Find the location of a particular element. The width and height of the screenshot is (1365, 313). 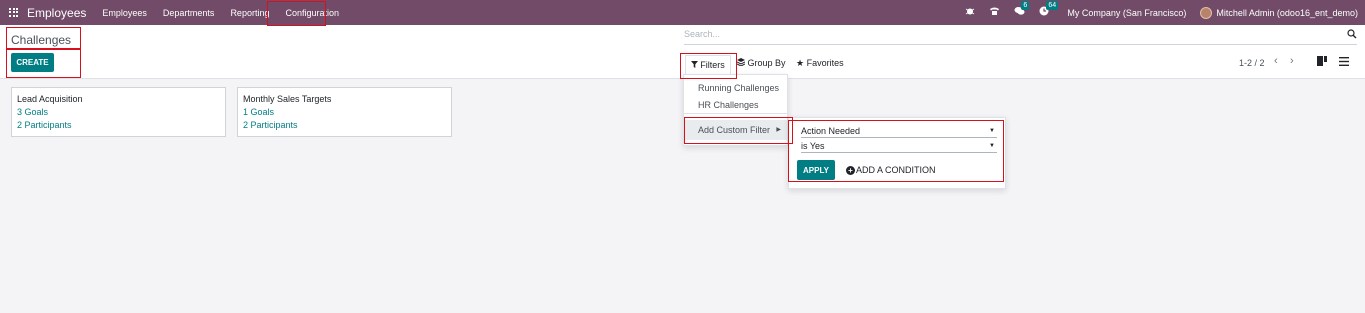

search-bar is located at coordinates (1020, 37).